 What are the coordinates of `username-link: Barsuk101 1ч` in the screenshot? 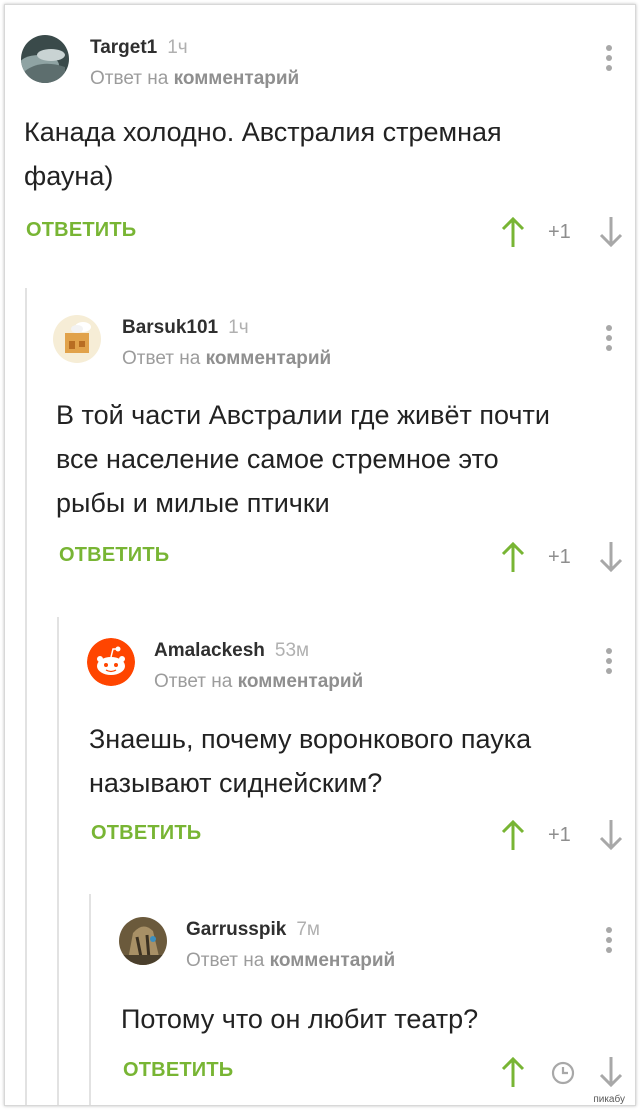 It's located at (185, 328).